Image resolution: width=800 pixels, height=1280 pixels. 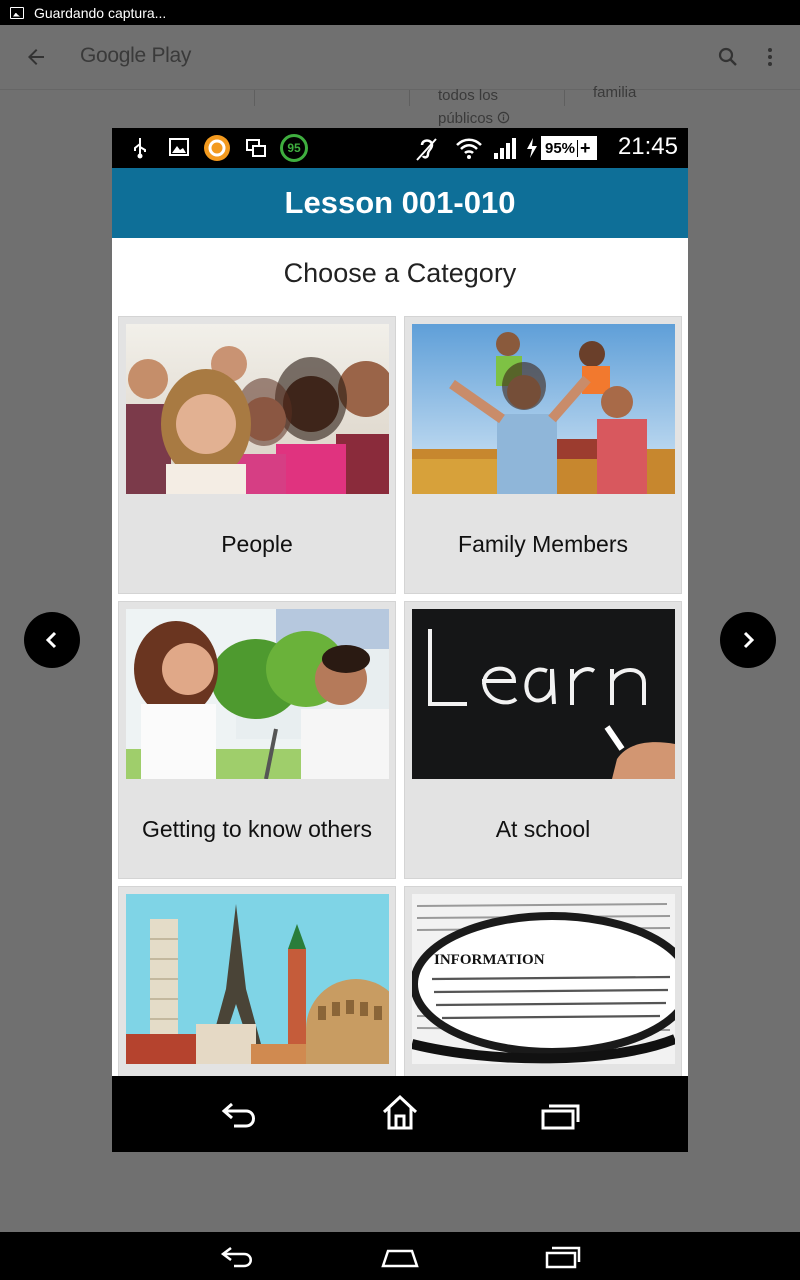 I want to click on wifi-icon, so click(x=469, y=148).